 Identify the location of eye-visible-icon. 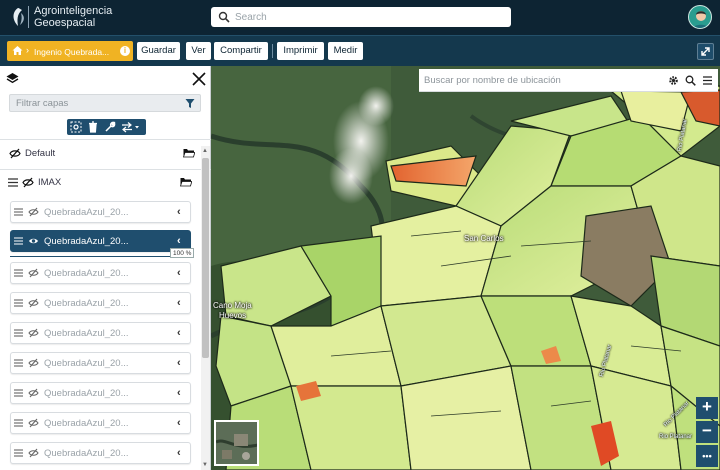
(33, 241).